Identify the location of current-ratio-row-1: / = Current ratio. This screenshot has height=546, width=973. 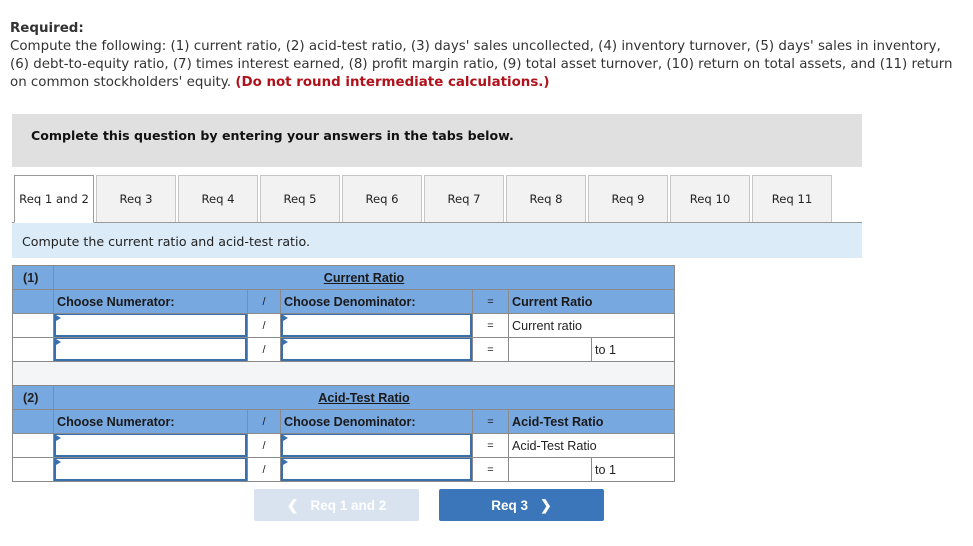
(343, 325).